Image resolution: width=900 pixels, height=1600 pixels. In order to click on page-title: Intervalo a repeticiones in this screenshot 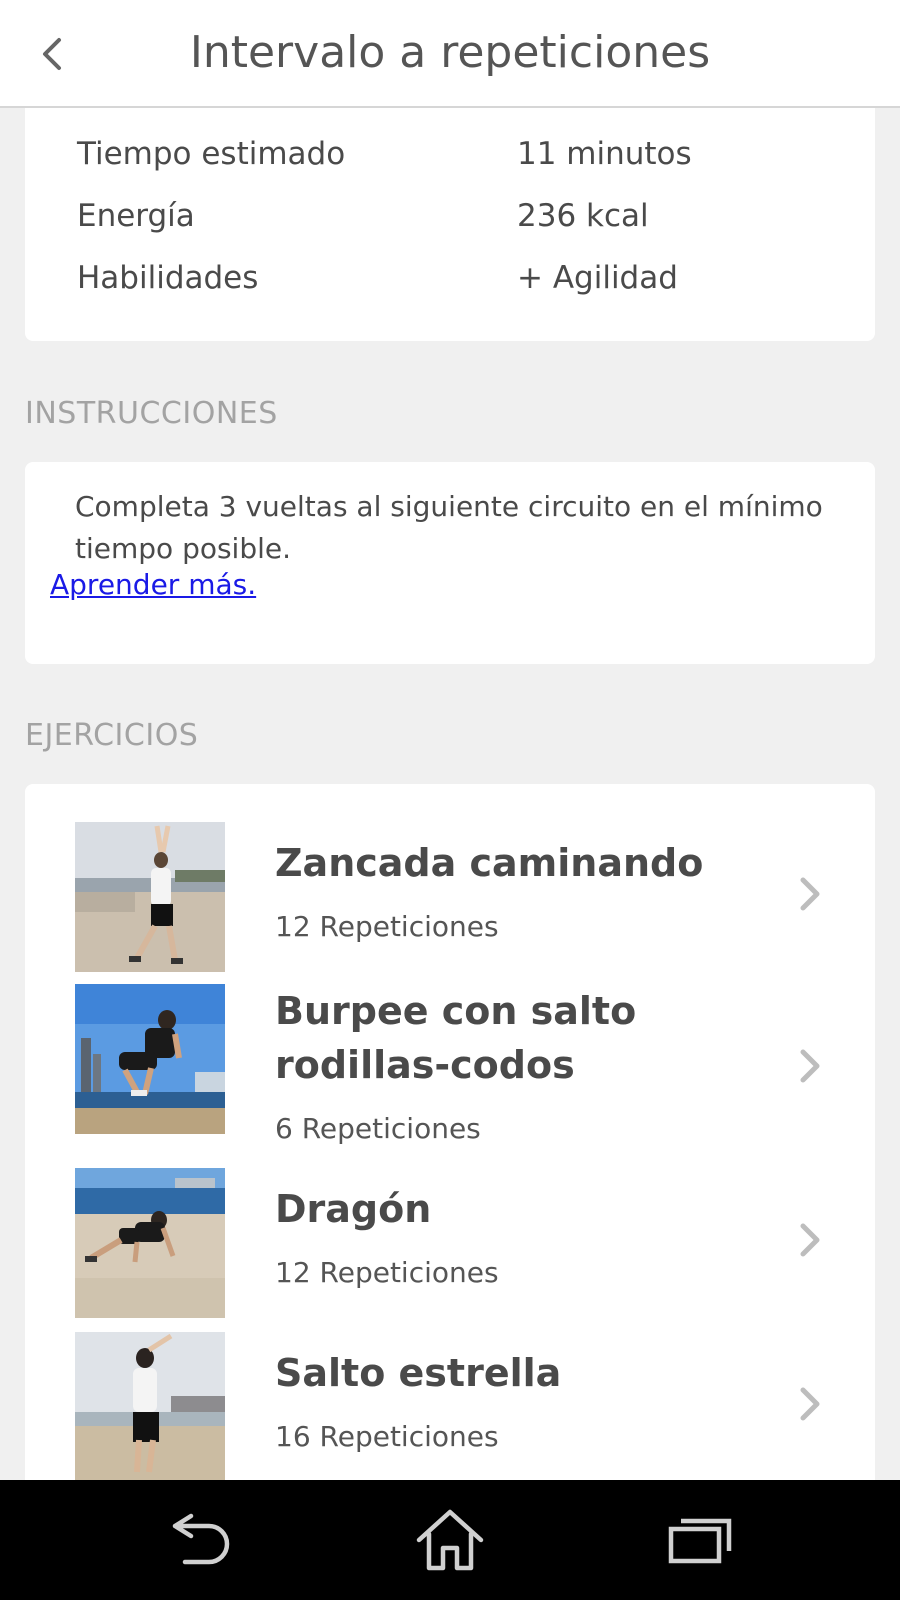, I will do `click(450, 52)`.